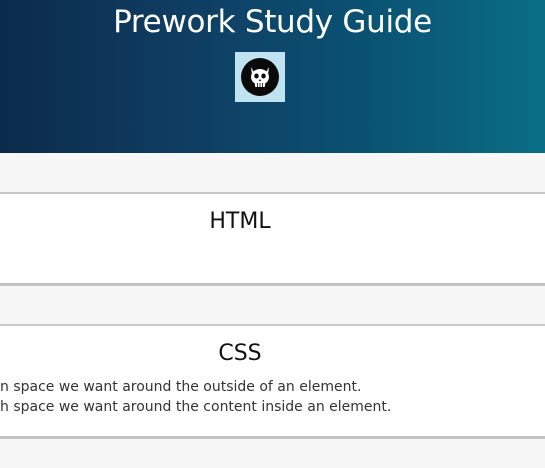  Describe the element at coordinates (272, 22) in the screenshot. I see `page-title: Prework Study Guide` at that location.